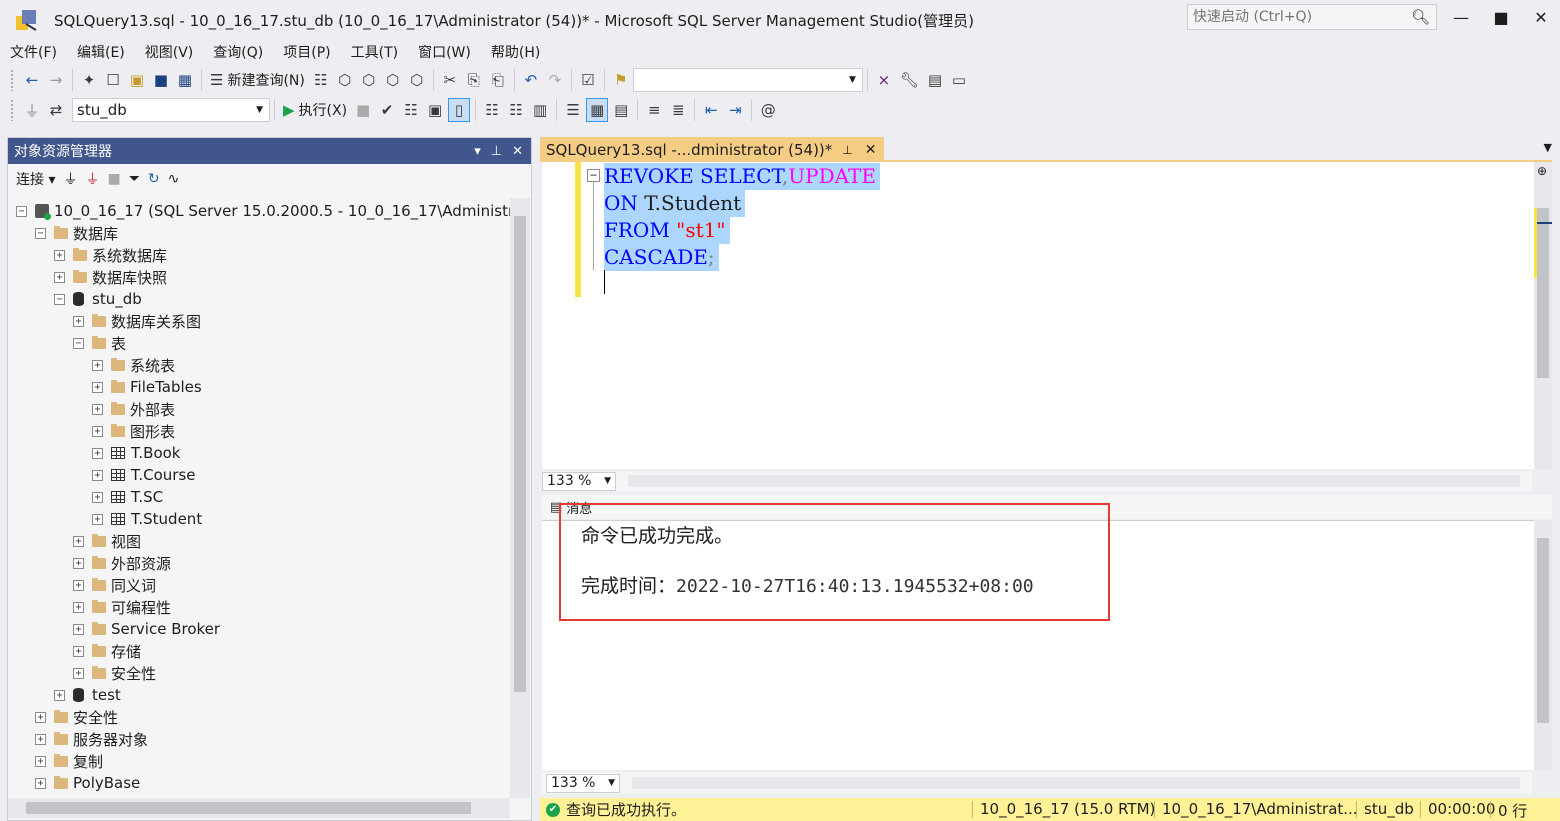  I want to click on save-icon: ■, so click(161, 80).